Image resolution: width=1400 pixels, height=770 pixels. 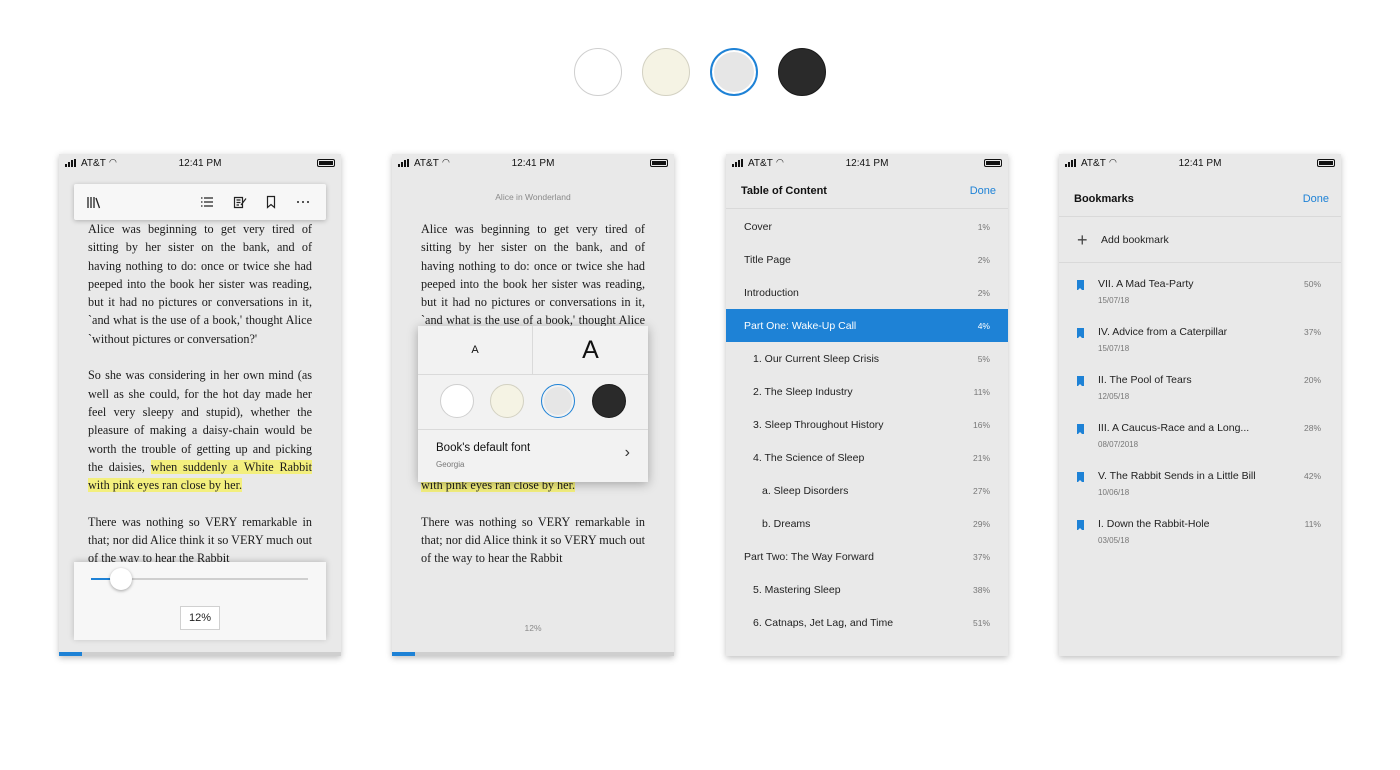 What do you see at coordinates (867, 292) in the screenshot?
I see `toc-item: Introduction 2%` at bounding box center [867, 292].